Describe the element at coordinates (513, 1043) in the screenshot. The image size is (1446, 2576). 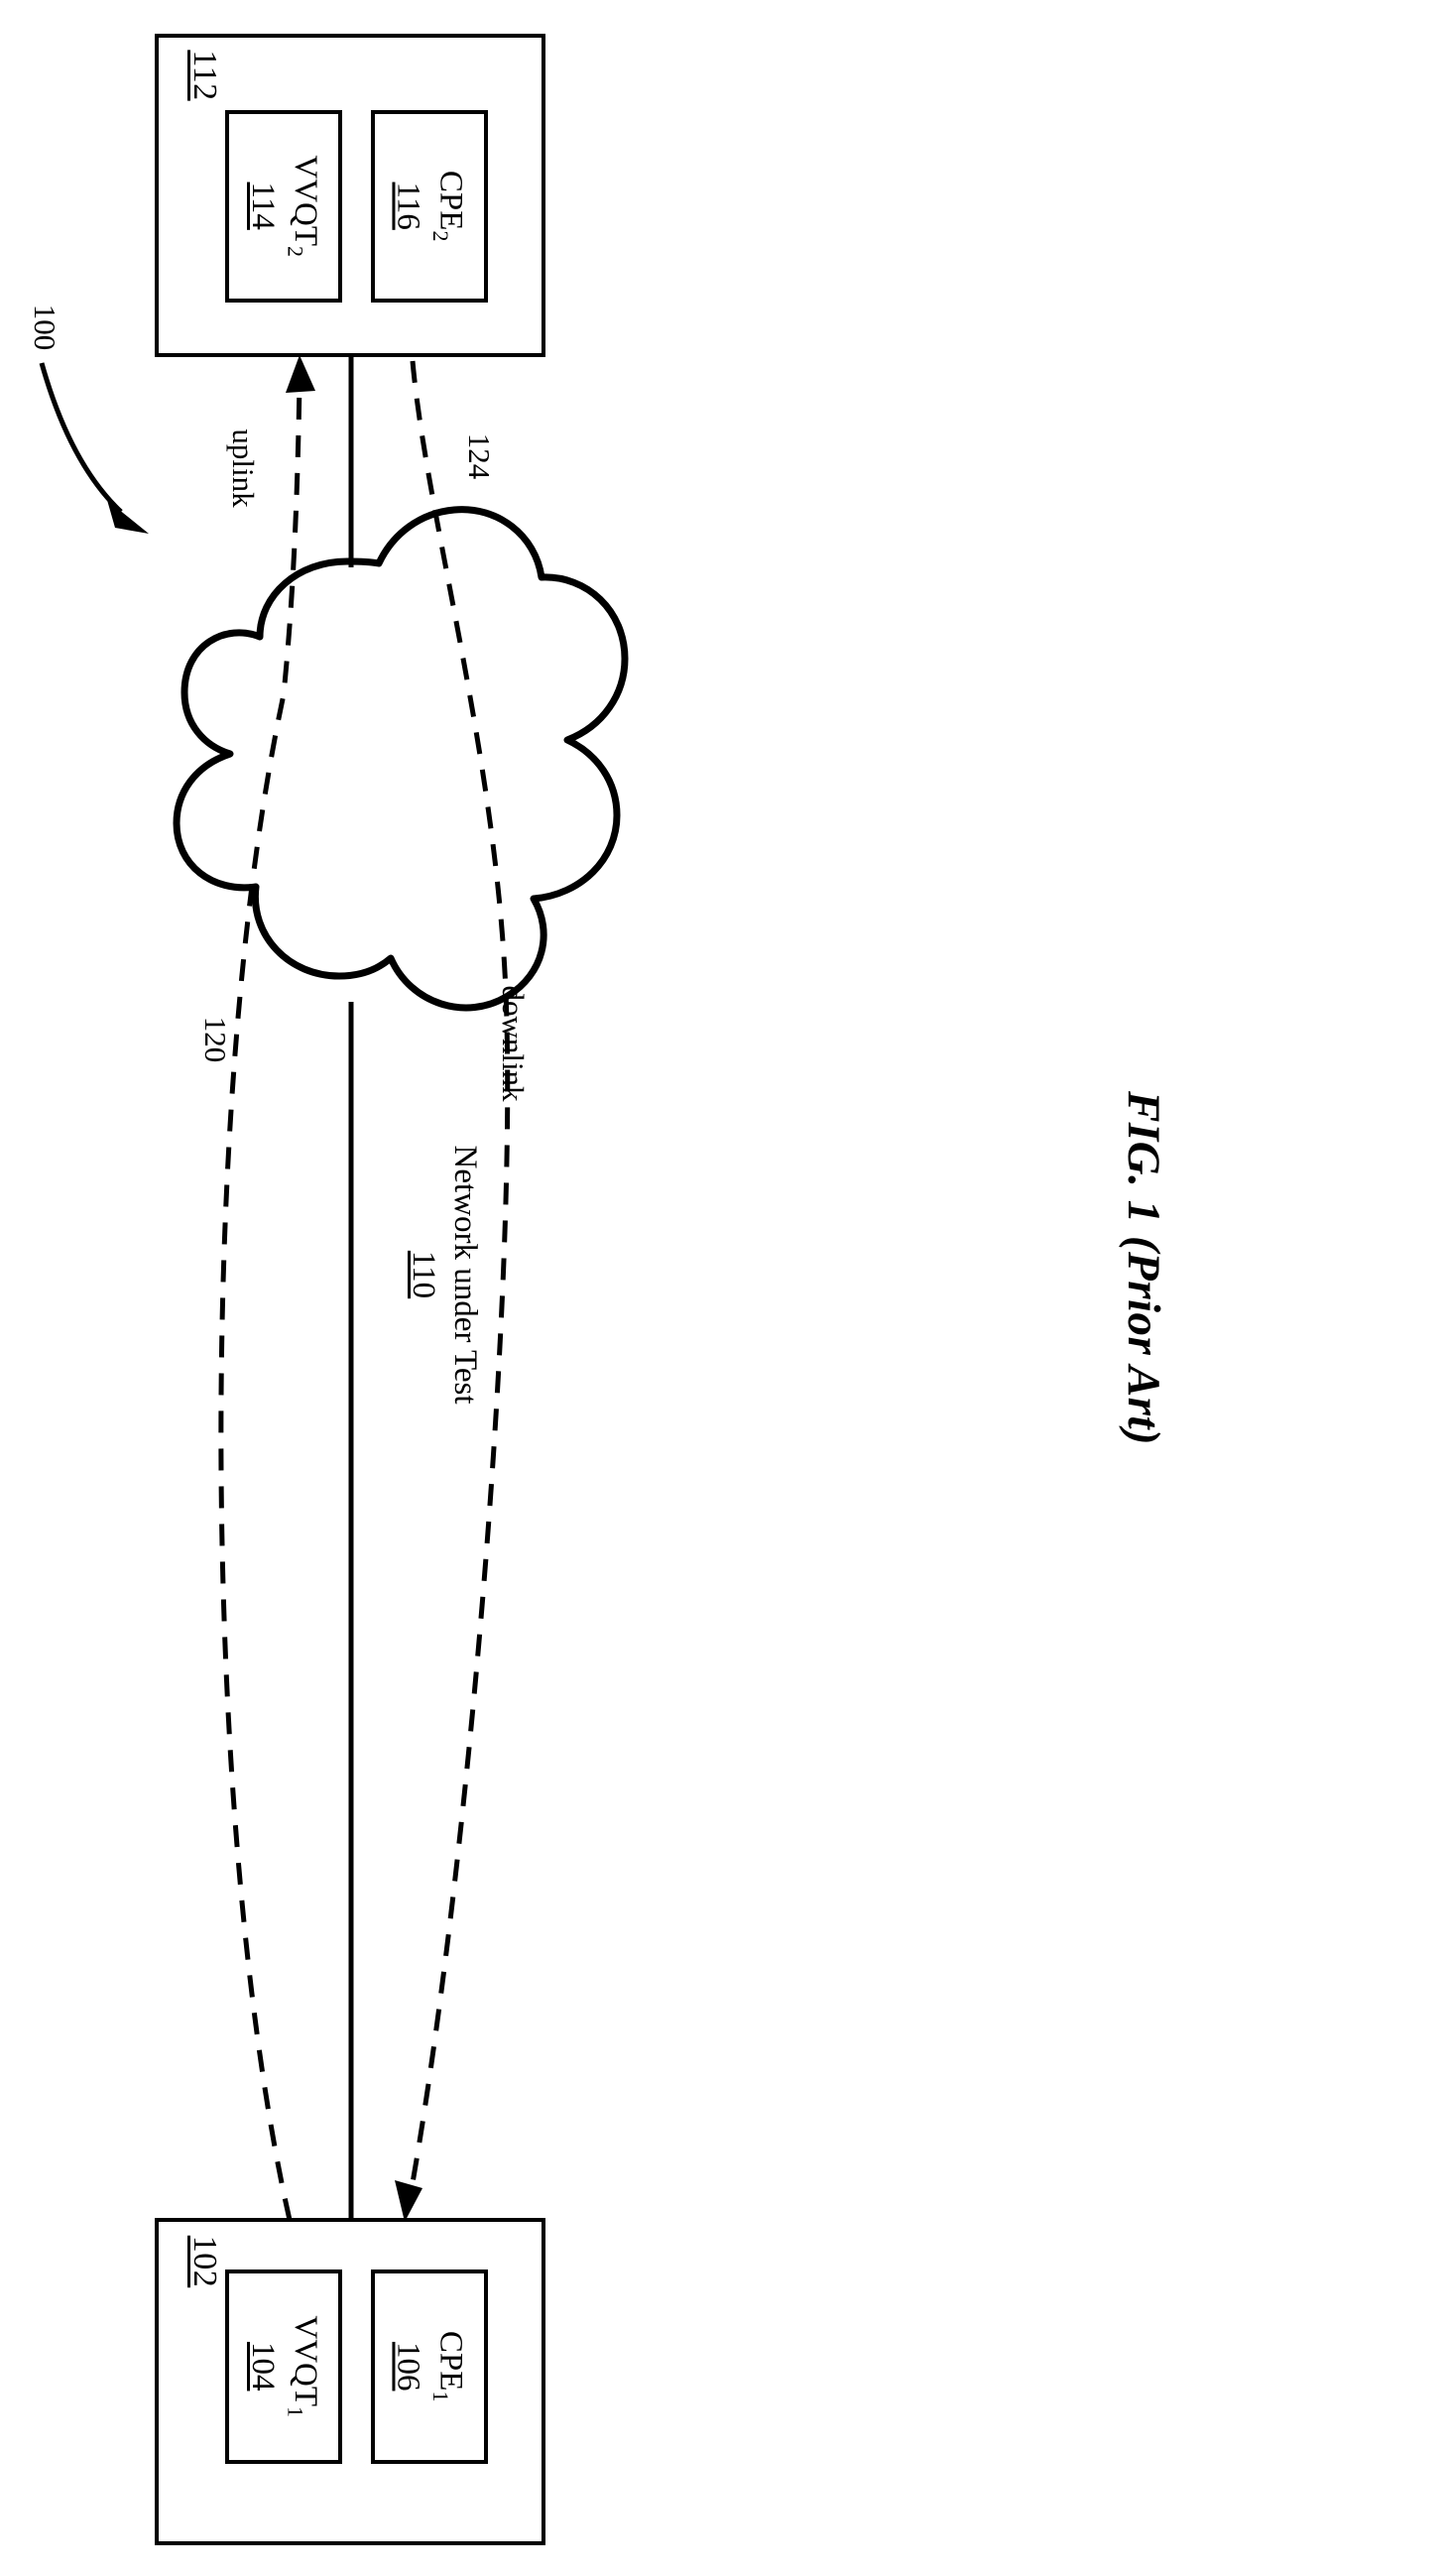
I see `downlink-label: downlink` at that location.